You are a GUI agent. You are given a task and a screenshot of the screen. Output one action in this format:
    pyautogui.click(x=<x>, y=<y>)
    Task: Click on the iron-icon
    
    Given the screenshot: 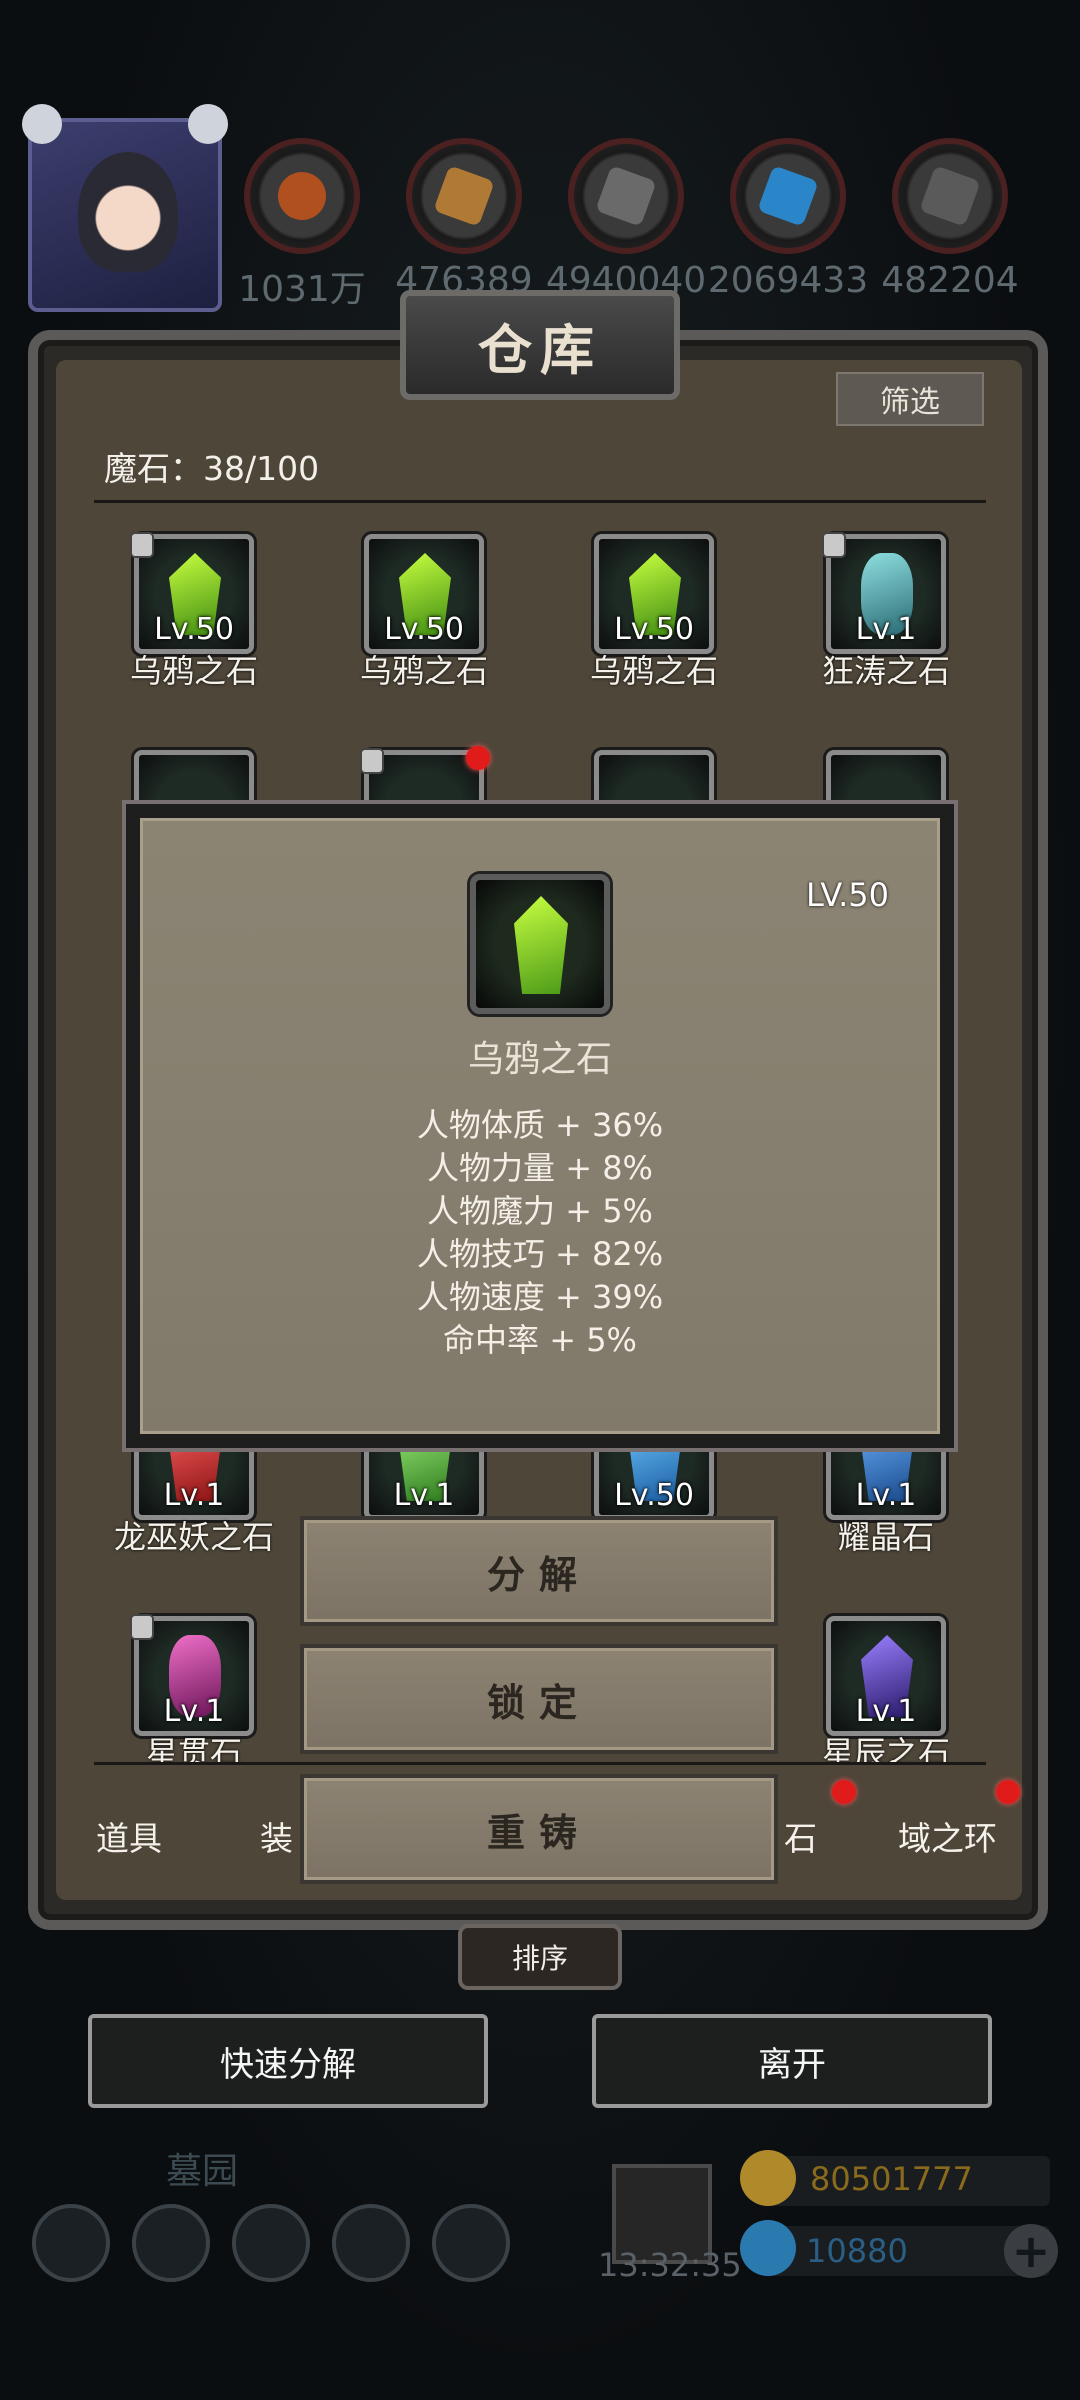 What is the action you would take?
    pyautogui.click(x=626, y=196)
    